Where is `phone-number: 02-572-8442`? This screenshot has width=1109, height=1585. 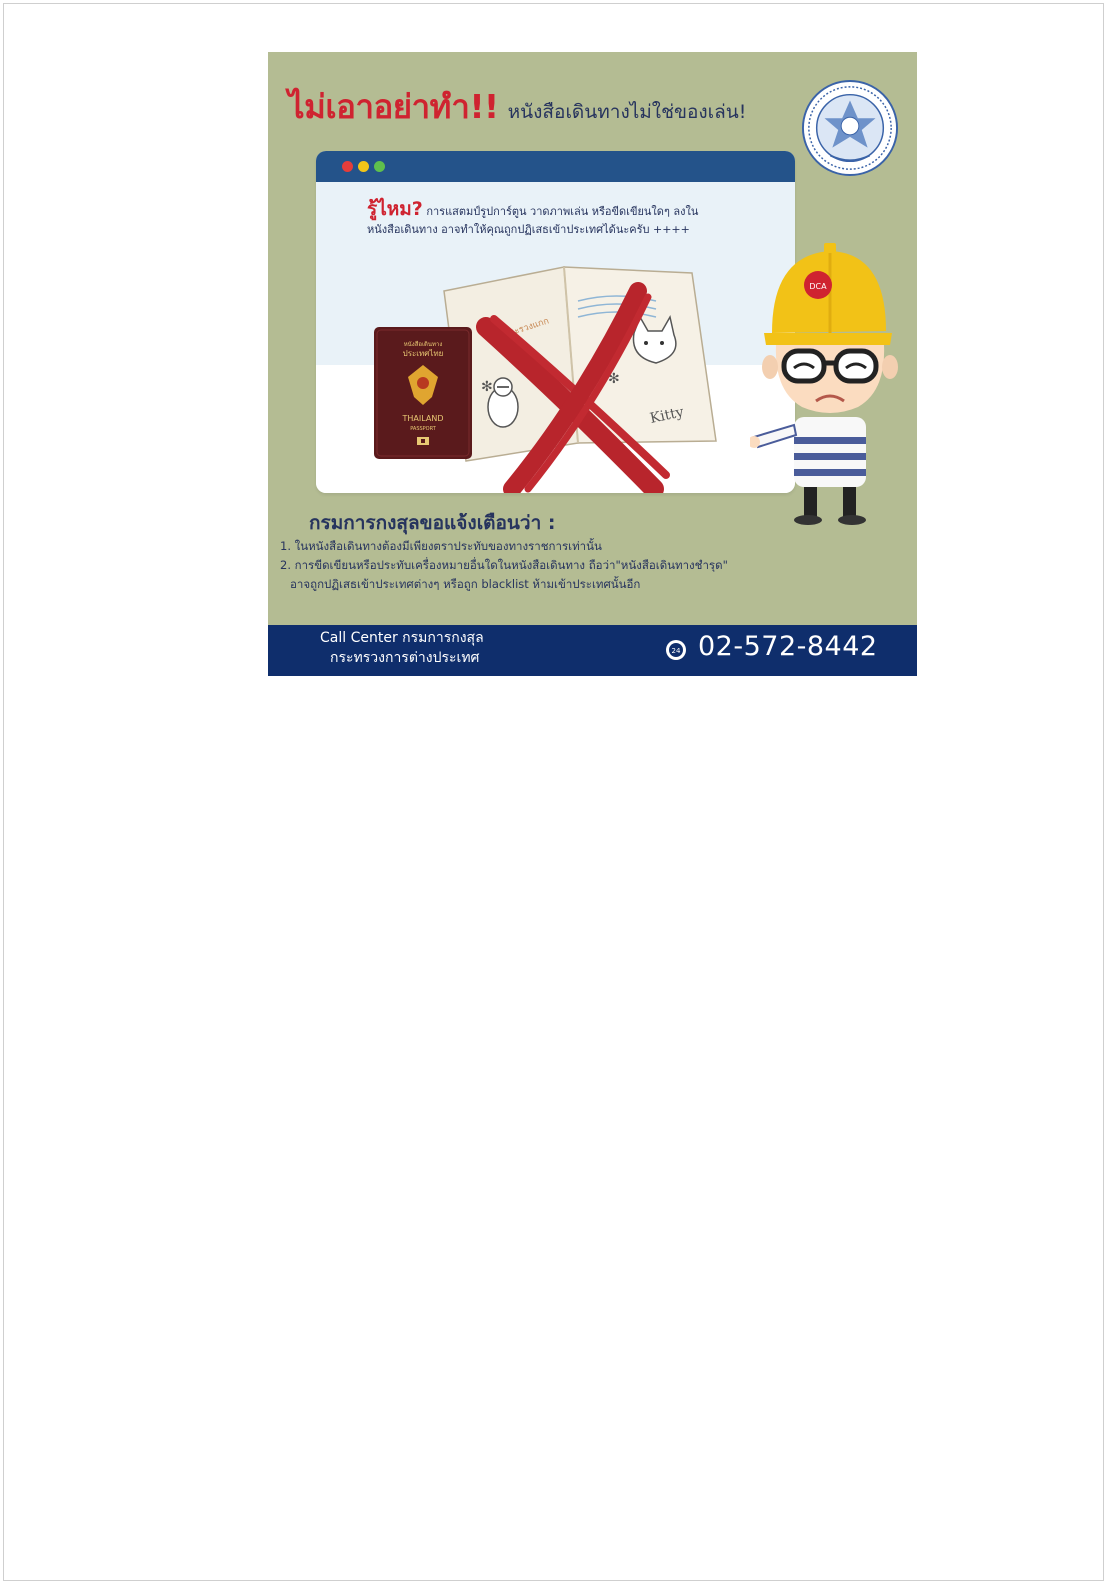
phone-number: 02-572-8442 is located at coordinates (788, 646).